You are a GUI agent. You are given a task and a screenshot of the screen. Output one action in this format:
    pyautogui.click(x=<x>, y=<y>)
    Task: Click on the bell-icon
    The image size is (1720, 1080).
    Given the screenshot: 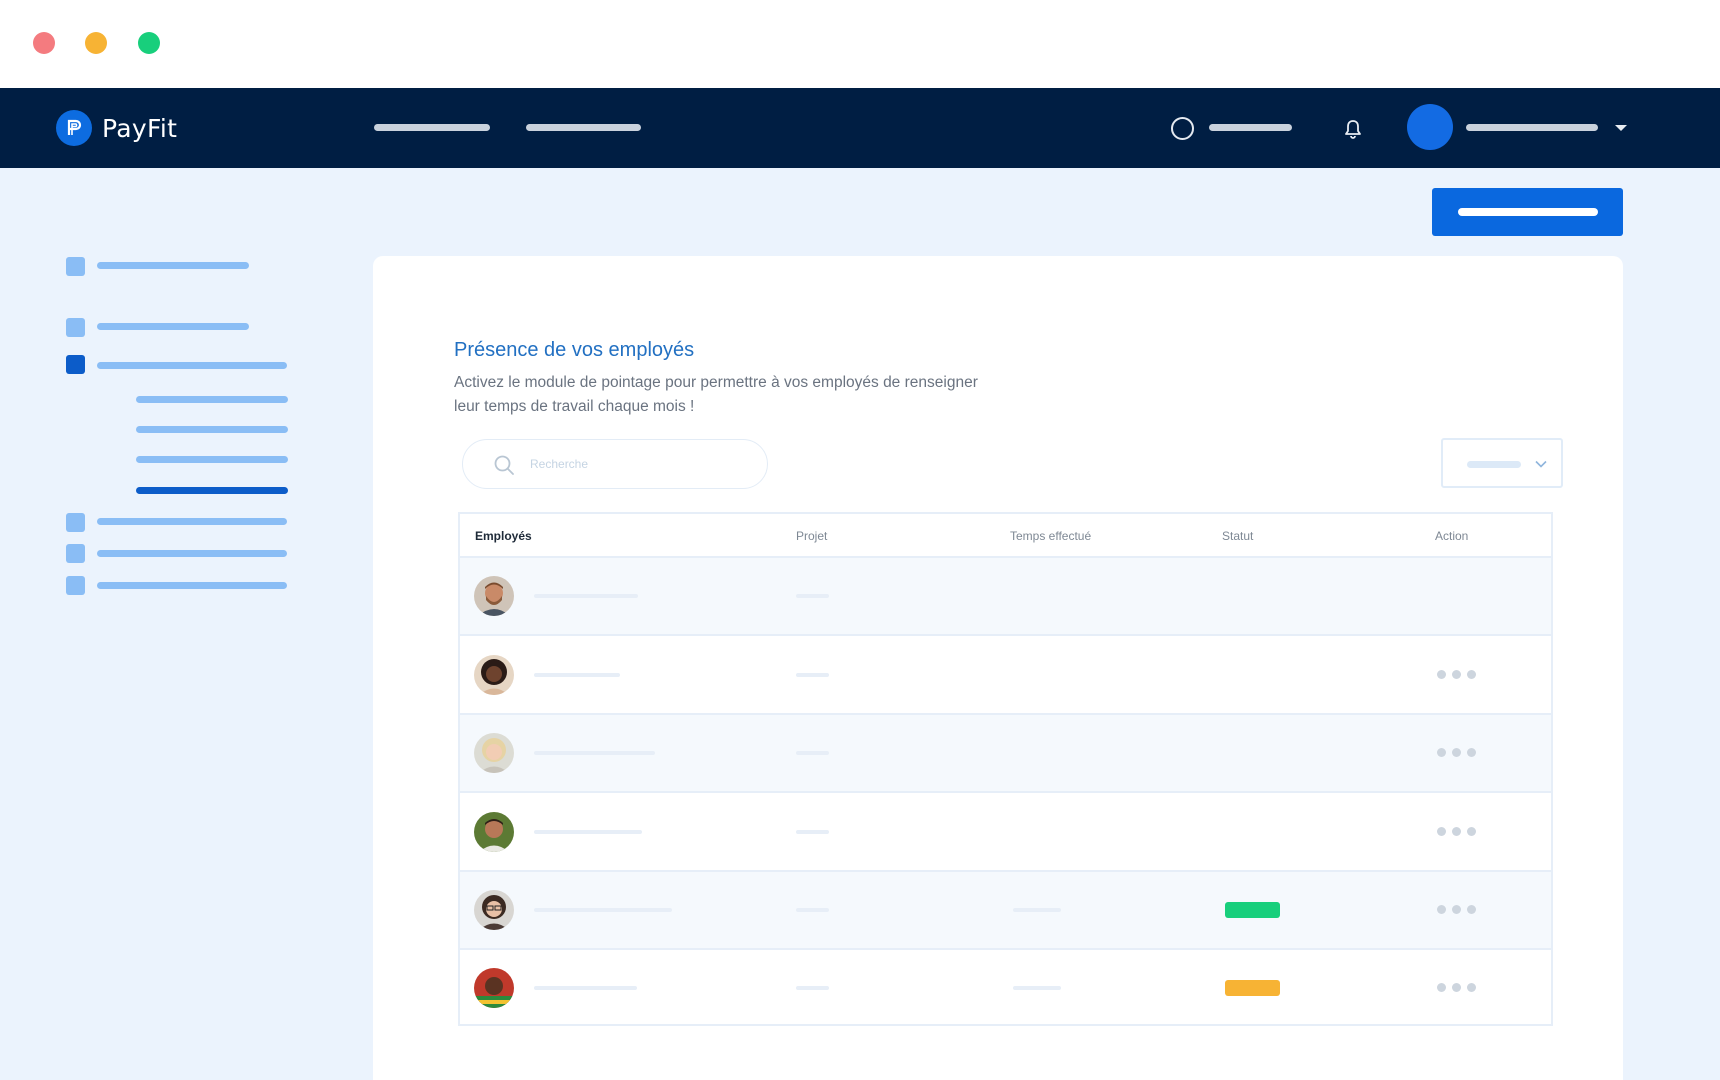 What is the action you would take?
    pyautogui.click(x=1353, y=129)
    